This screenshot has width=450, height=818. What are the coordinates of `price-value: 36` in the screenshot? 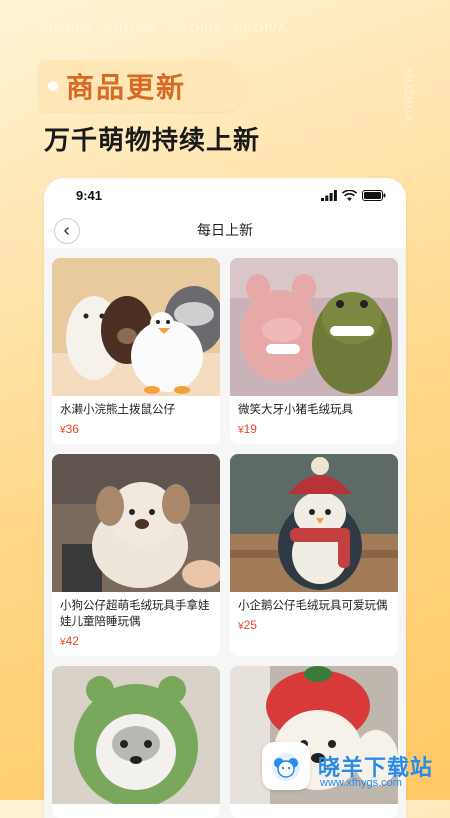 It's located at (72, 429).